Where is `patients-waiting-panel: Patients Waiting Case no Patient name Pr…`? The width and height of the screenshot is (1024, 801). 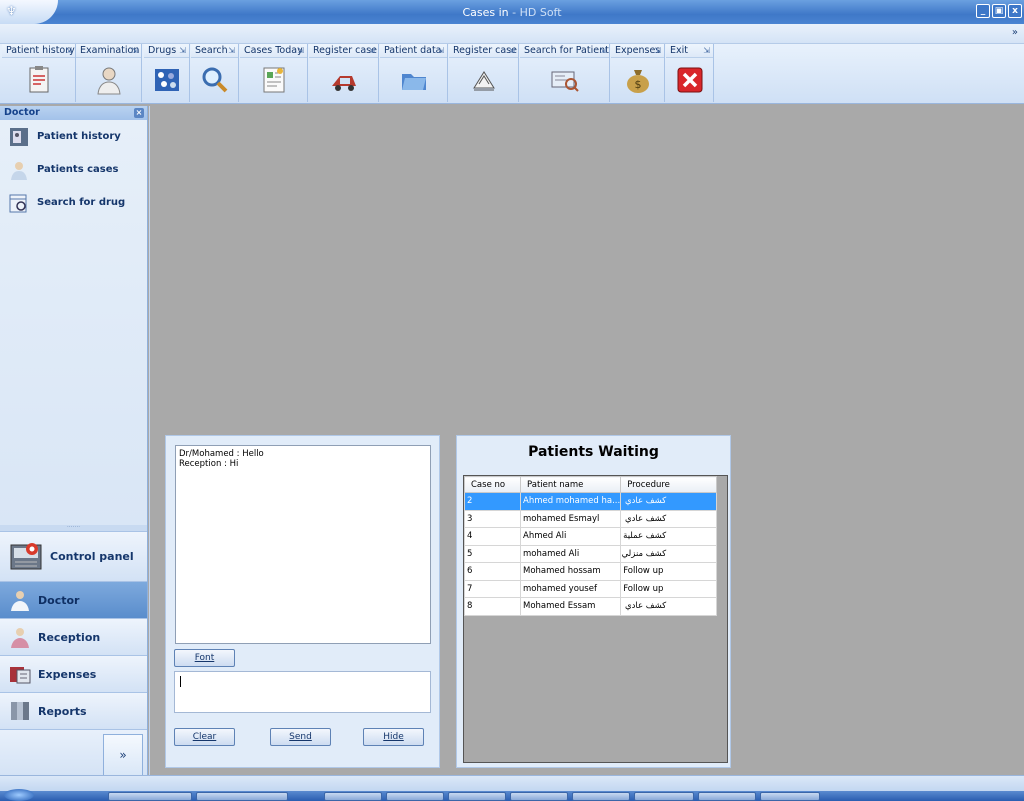
patients-waiting-panel: Patients Waiting Case no Patient name Pr… is located at coordinates (593, 601).